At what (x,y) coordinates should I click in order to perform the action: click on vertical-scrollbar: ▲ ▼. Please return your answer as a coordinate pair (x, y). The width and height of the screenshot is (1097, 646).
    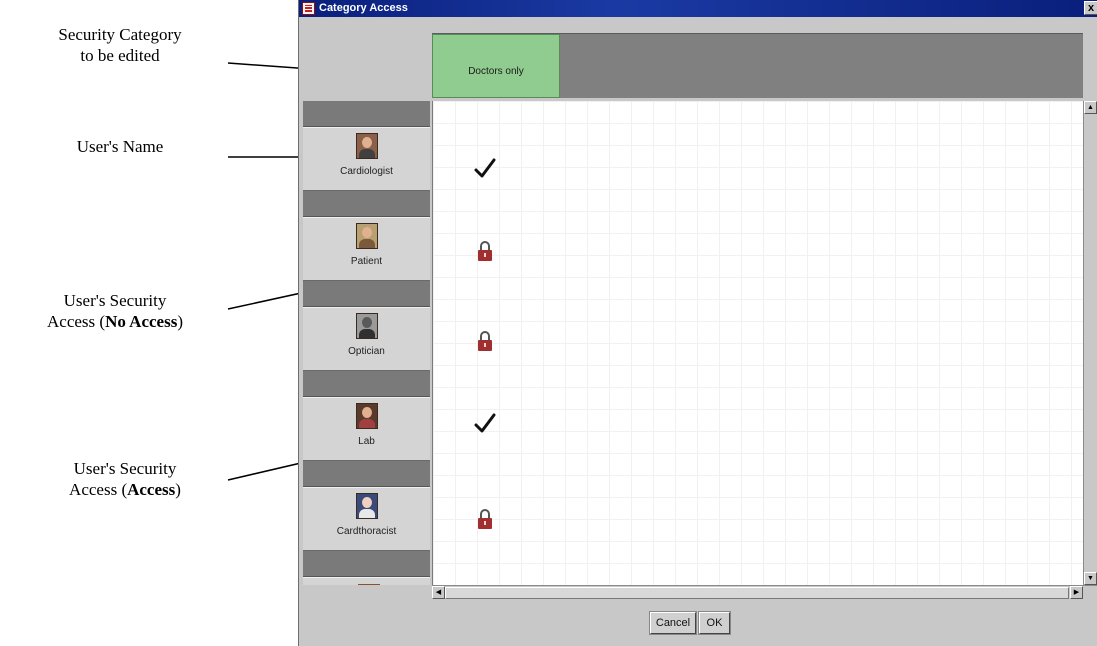
    Looking at the image, I should click on (1090, 343).